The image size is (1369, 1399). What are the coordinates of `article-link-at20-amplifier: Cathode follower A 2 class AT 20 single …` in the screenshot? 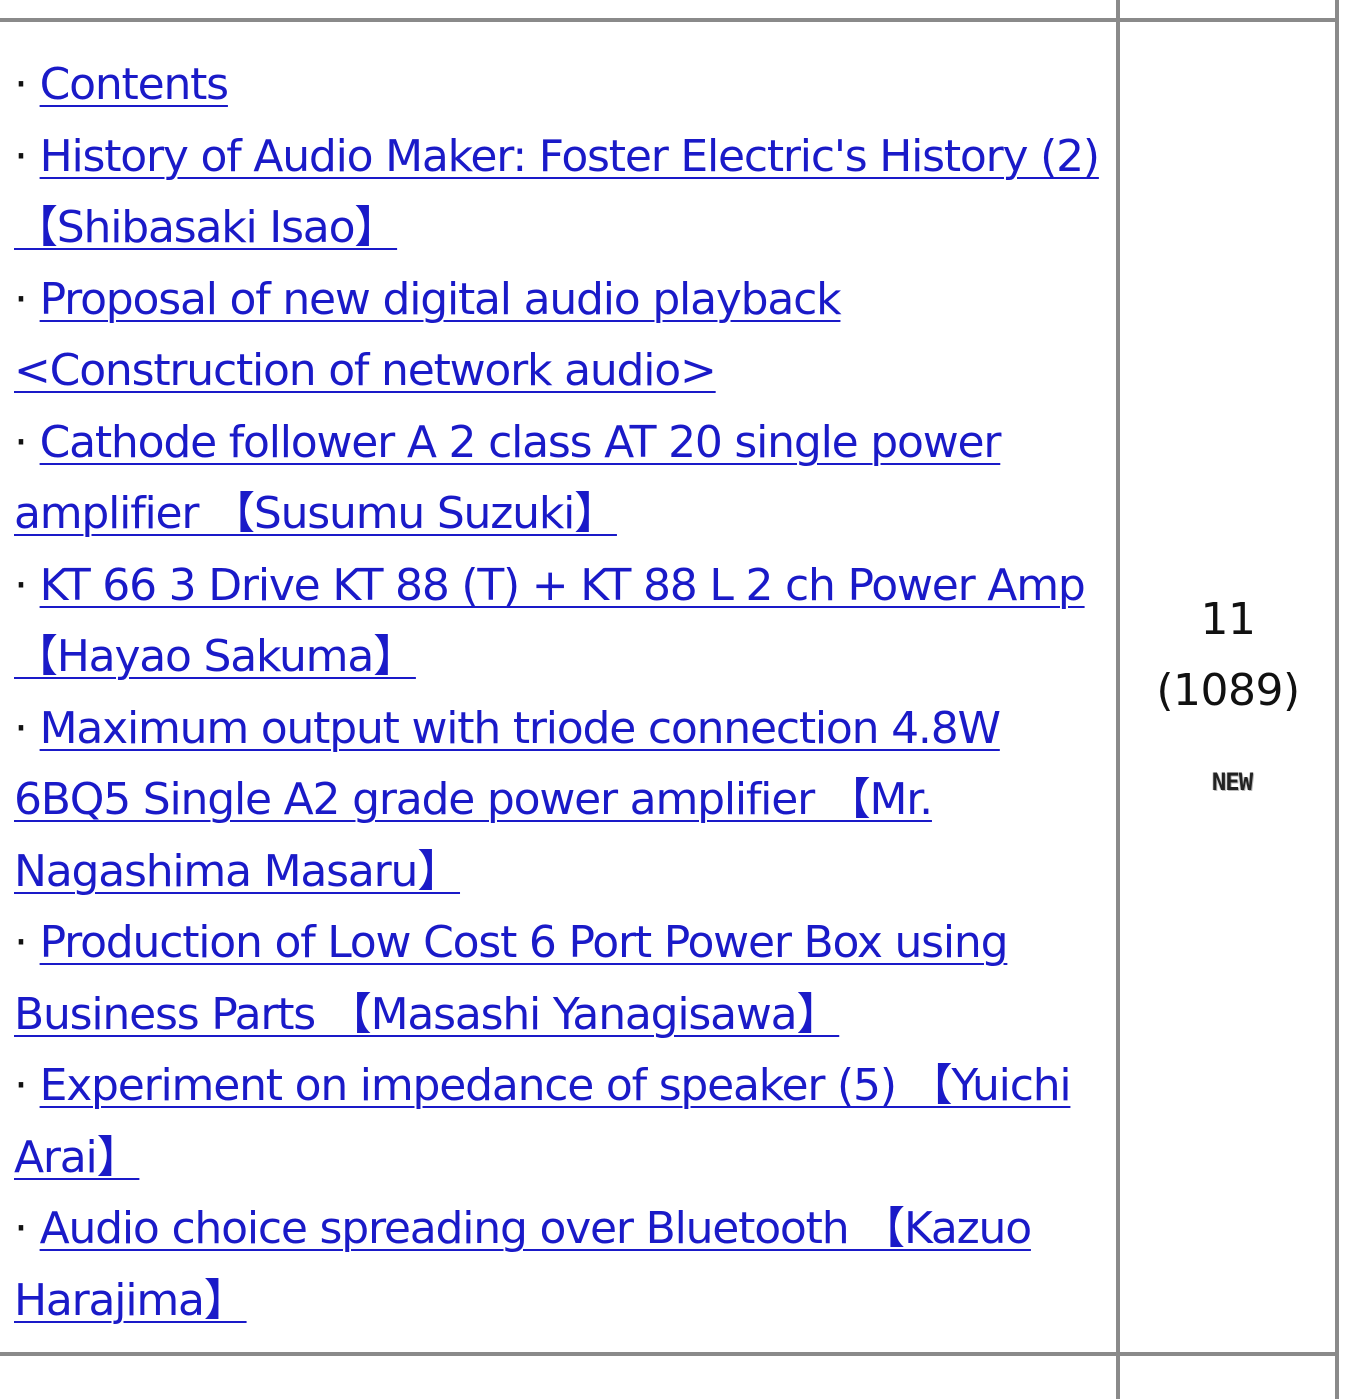 It's located at (507, 478).